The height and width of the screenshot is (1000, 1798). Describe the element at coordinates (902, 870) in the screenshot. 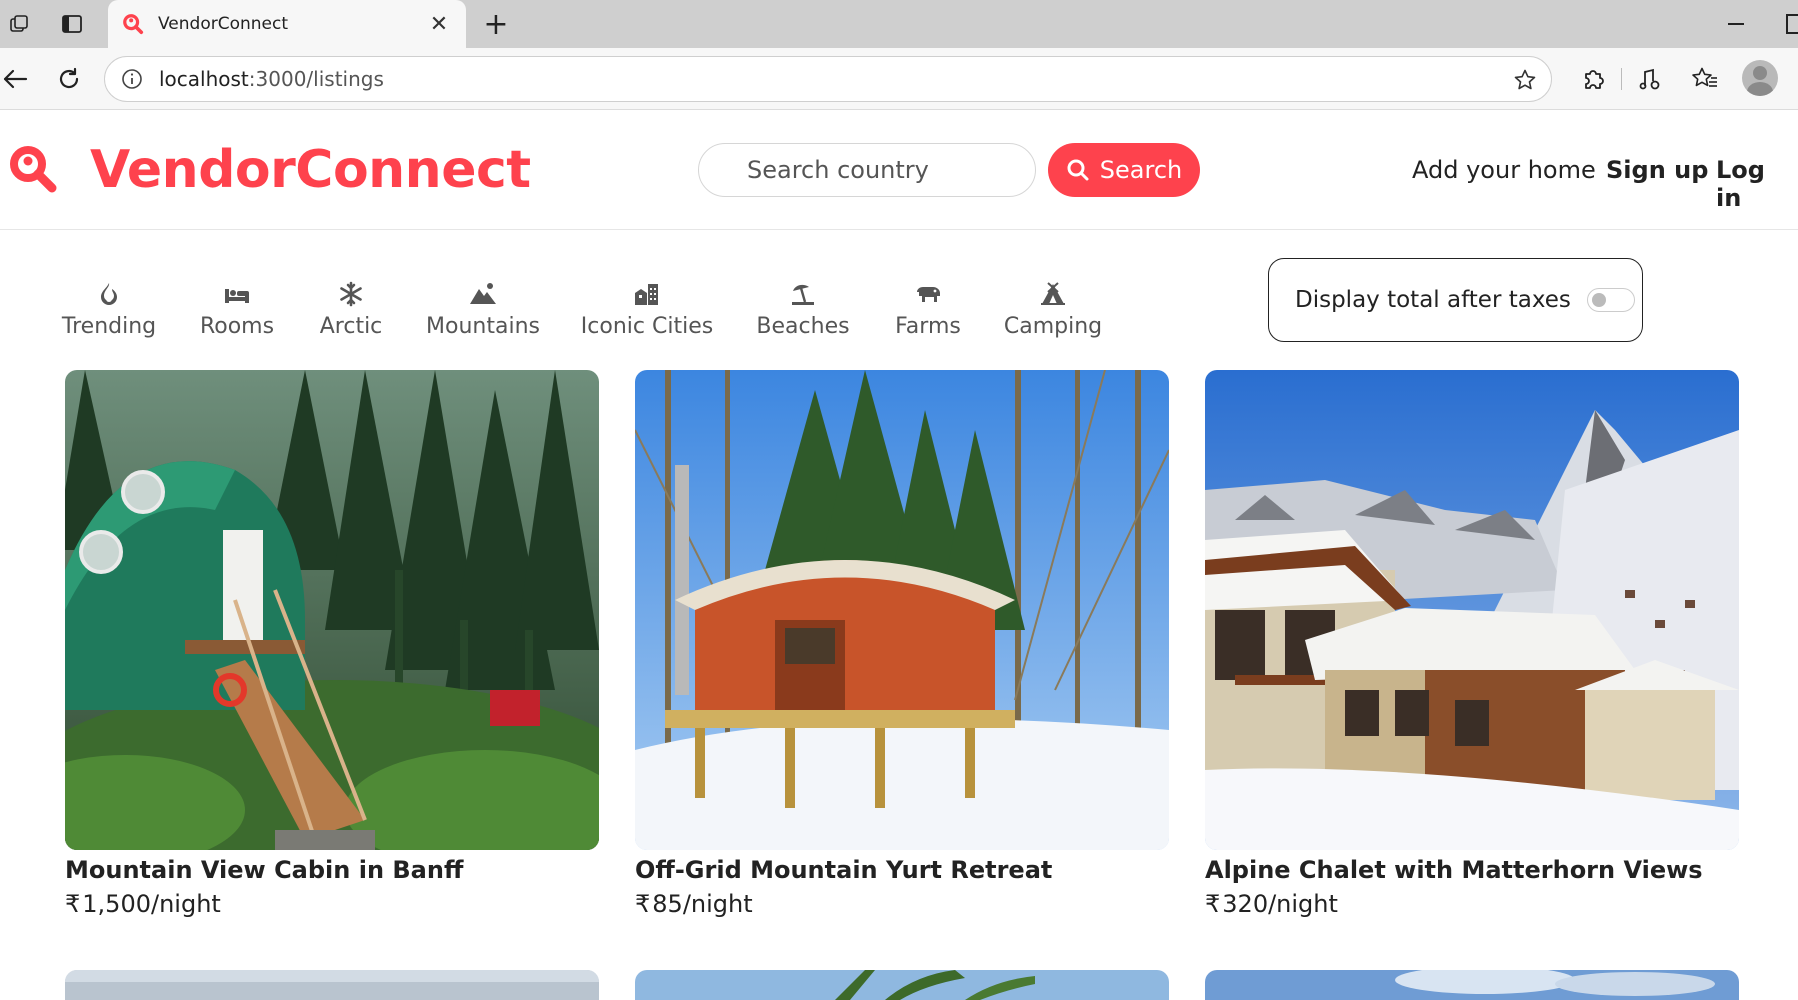

I see `listing-title: Off-Grid Mountain Yurt Retreat` at that location.